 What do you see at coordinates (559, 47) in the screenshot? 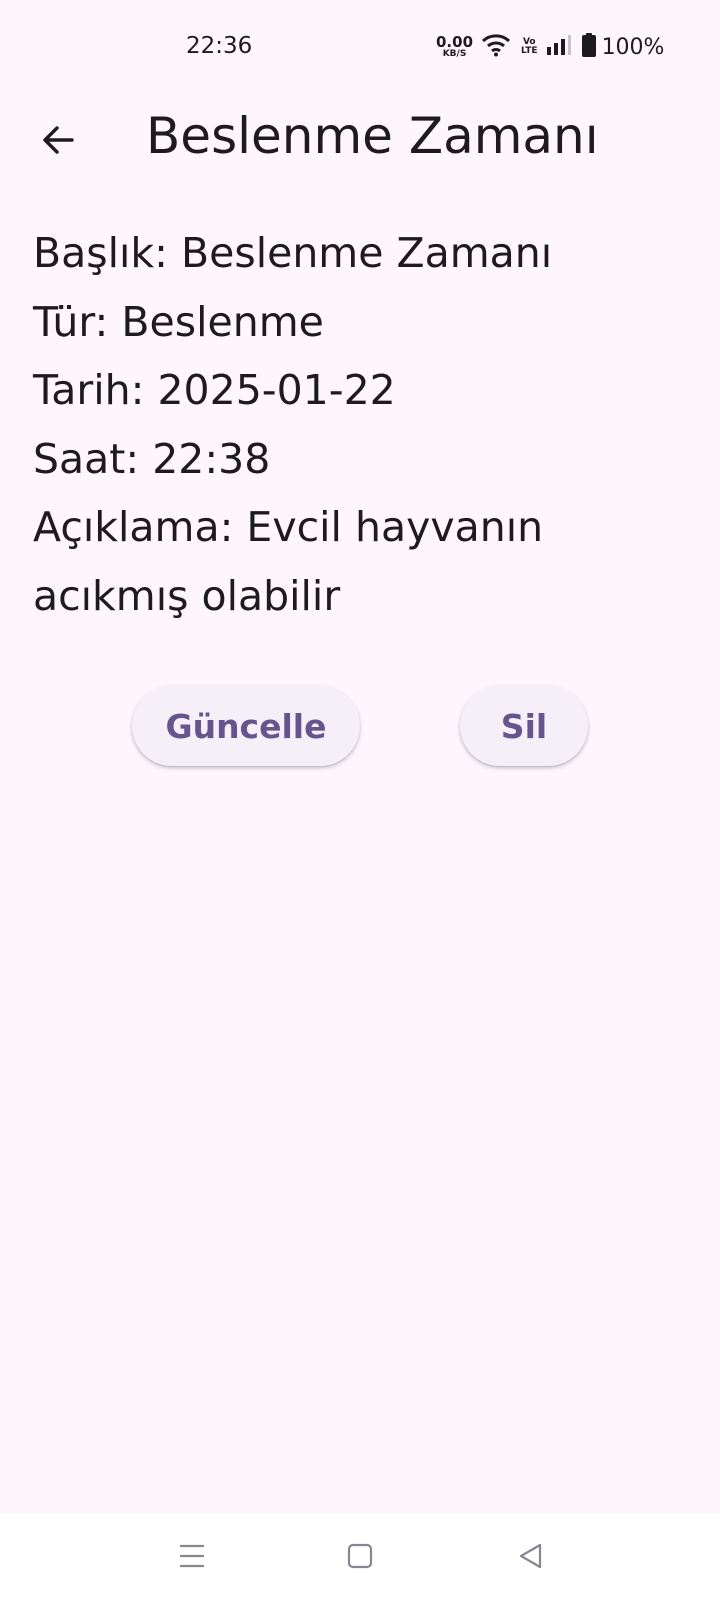
I see `signal-icon` at bounding box center [559, 47].